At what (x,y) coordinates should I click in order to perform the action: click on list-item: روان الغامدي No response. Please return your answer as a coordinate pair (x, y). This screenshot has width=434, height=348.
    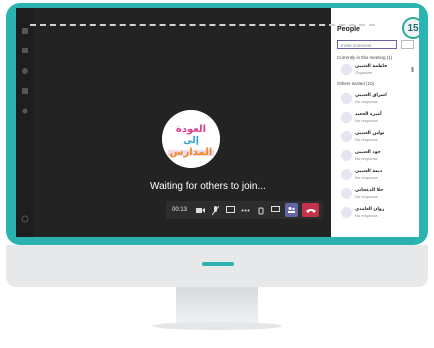
    Looking at the image, I should click on (378, 213).